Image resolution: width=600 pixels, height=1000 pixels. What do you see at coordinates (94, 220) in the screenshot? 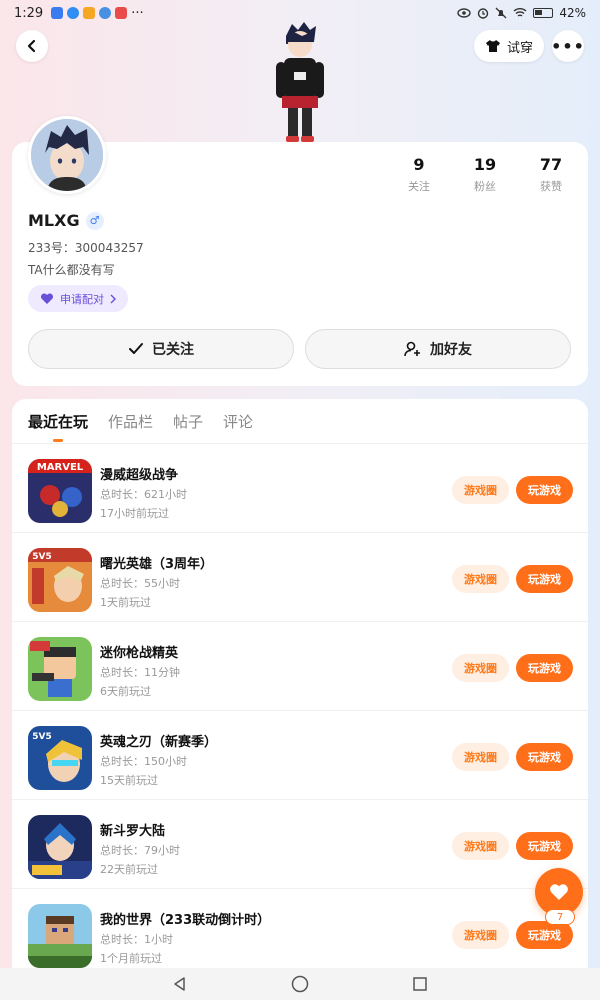
I see `male-gender-icon: ♂` at bounding box center [94, 220].